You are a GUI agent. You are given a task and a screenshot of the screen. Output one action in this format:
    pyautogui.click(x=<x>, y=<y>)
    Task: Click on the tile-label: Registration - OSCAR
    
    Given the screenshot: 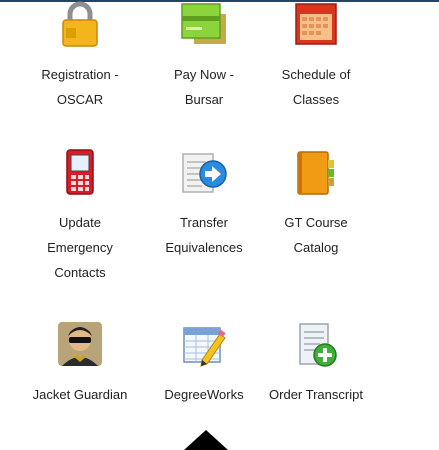 What is the action you would take?
    pyautogui.click(x=80, y=87)
    